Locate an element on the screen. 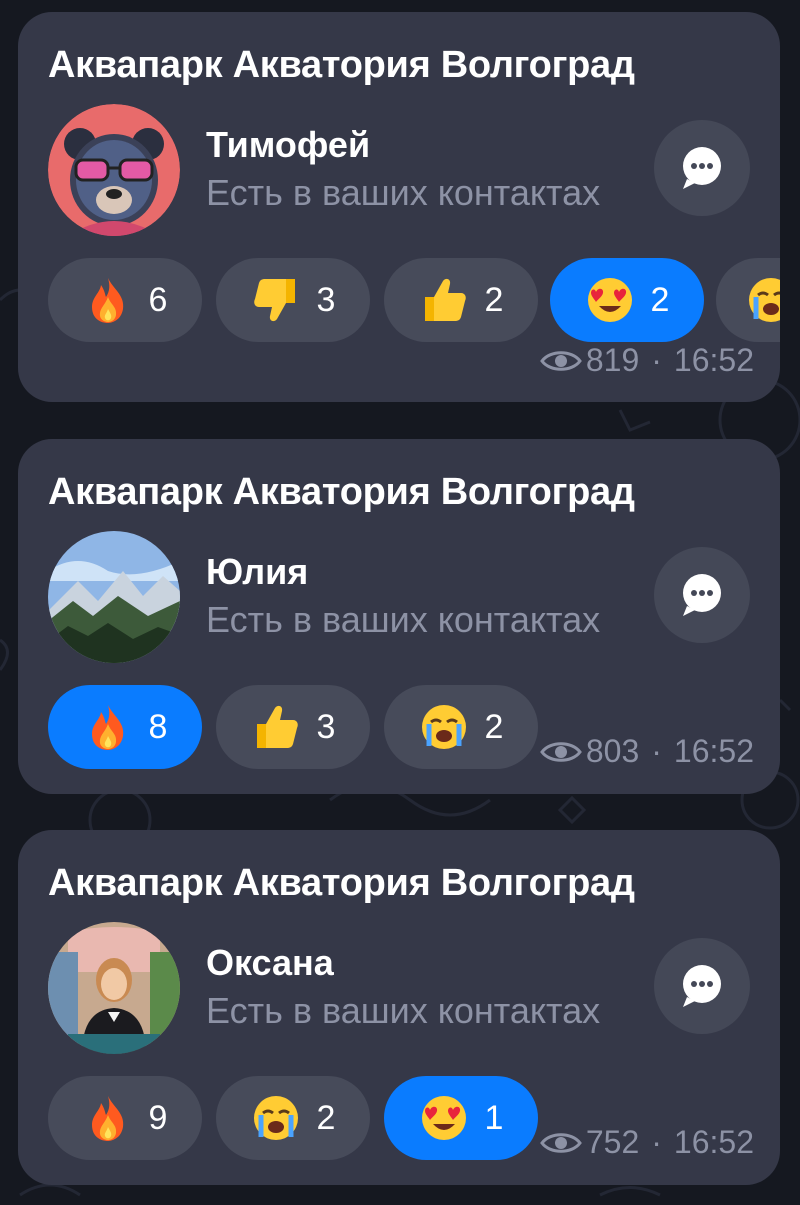 The height and width of the screenshot is (1205, 800). post-meta: 752 · 16:52 is located at coordinates (647, 1142).